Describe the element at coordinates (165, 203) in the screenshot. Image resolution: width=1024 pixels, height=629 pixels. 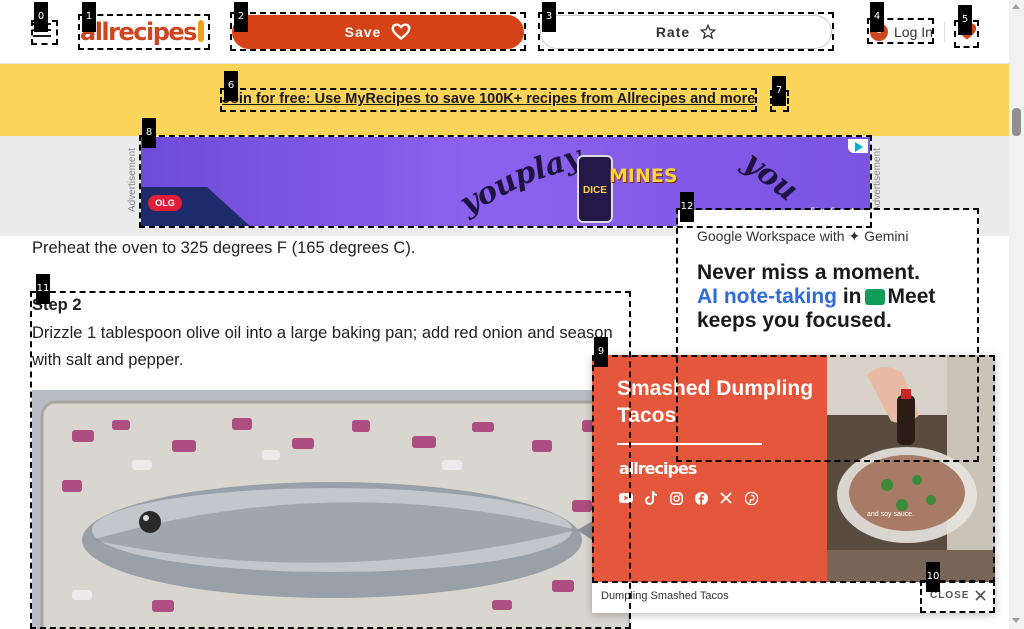
I see `olg-badge: OLG` at that location.